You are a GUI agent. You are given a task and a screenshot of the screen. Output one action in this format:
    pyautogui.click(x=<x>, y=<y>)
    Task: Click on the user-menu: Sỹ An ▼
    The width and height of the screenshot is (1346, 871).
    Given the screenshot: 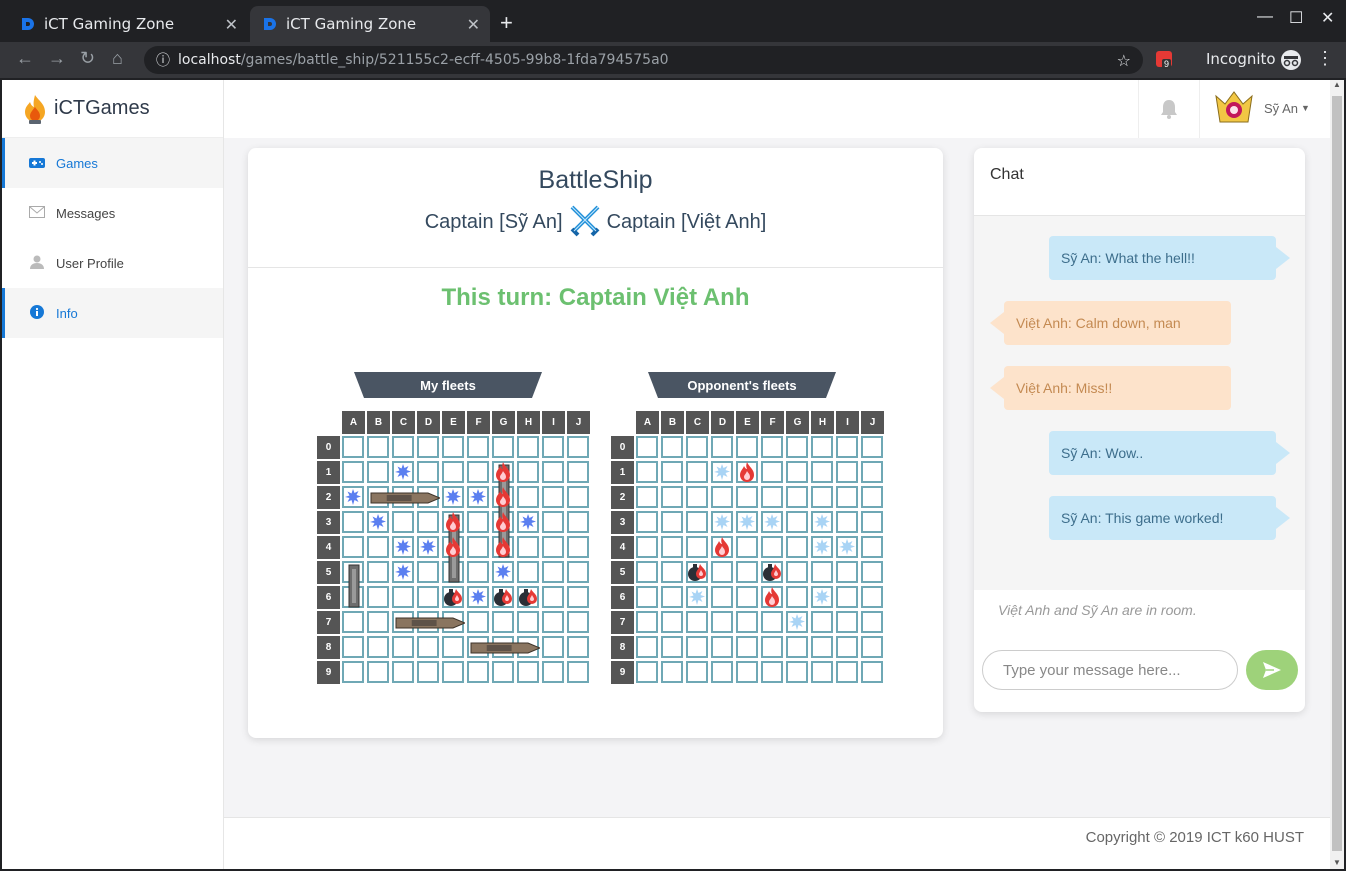 What is the action you would take?
    pyautogui.click(x=1262, y=108)
    